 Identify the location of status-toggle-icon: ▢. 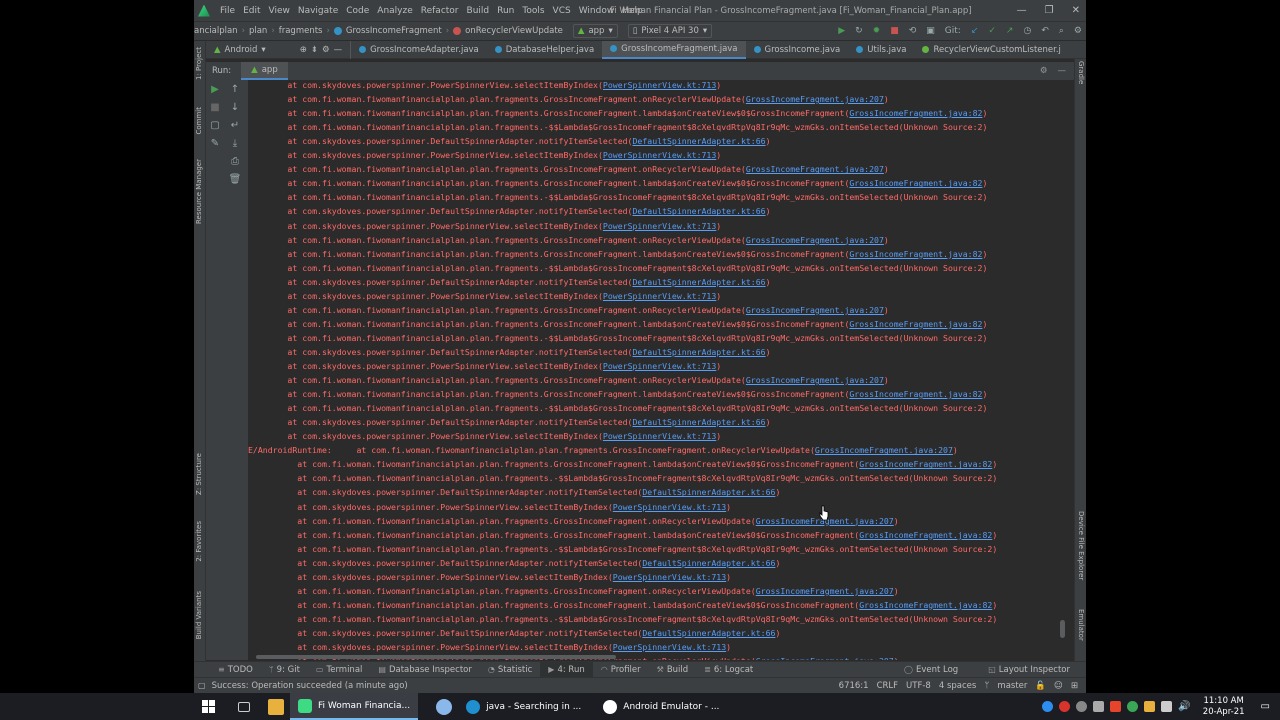
(202, 685).